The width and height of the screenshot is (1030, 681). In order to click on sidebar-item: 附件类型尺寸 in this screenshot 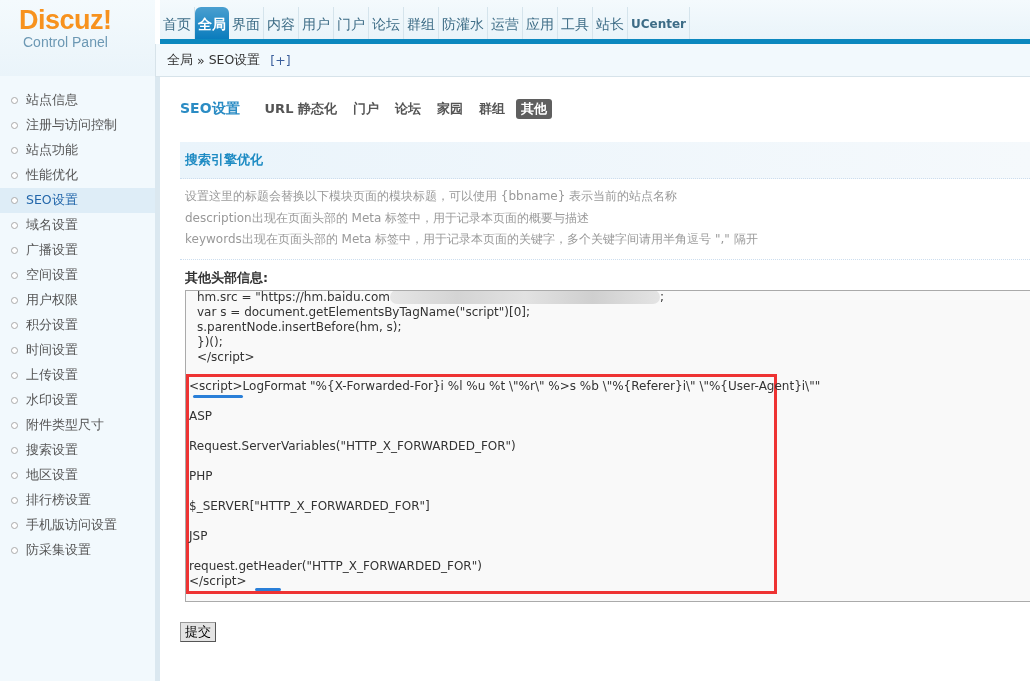, I will do `click(77, 425)`.